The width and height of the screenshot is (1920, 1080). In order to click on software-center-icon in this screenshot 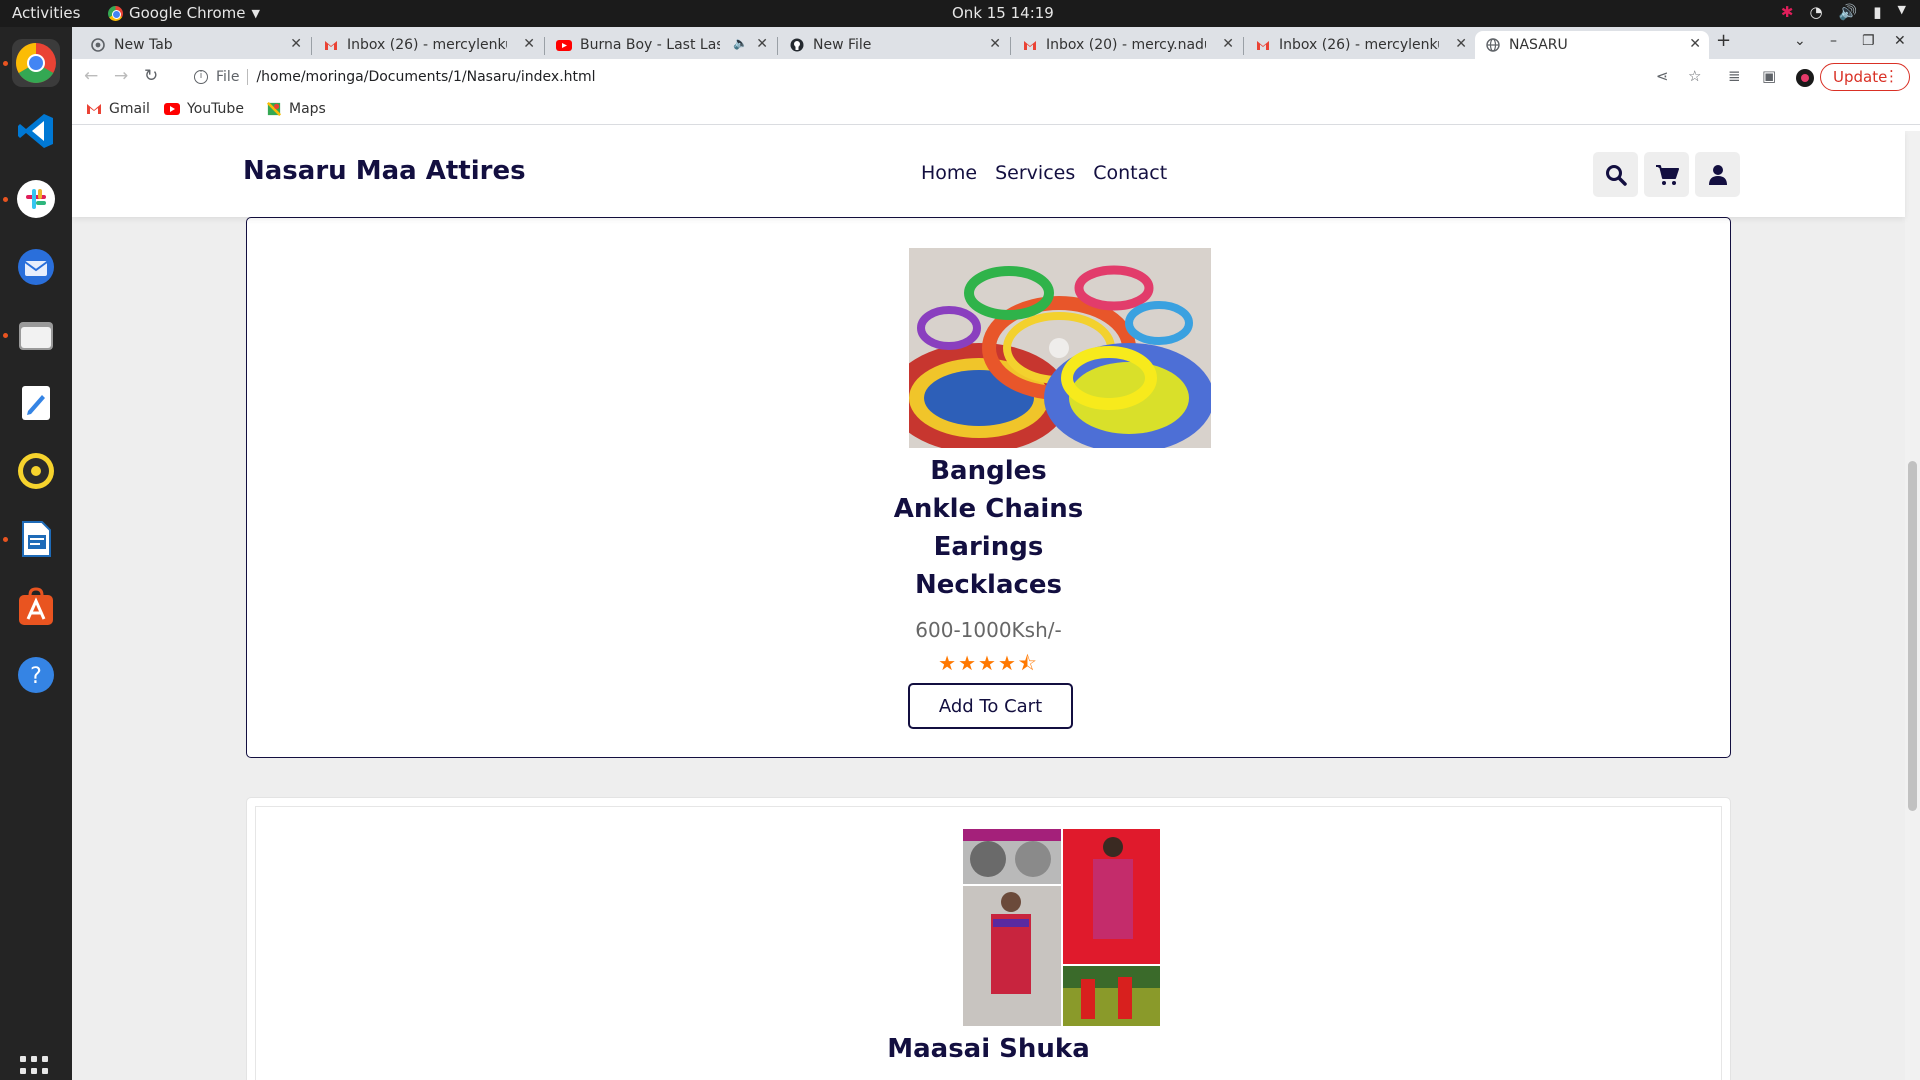, I will do `click(36, 606)`.